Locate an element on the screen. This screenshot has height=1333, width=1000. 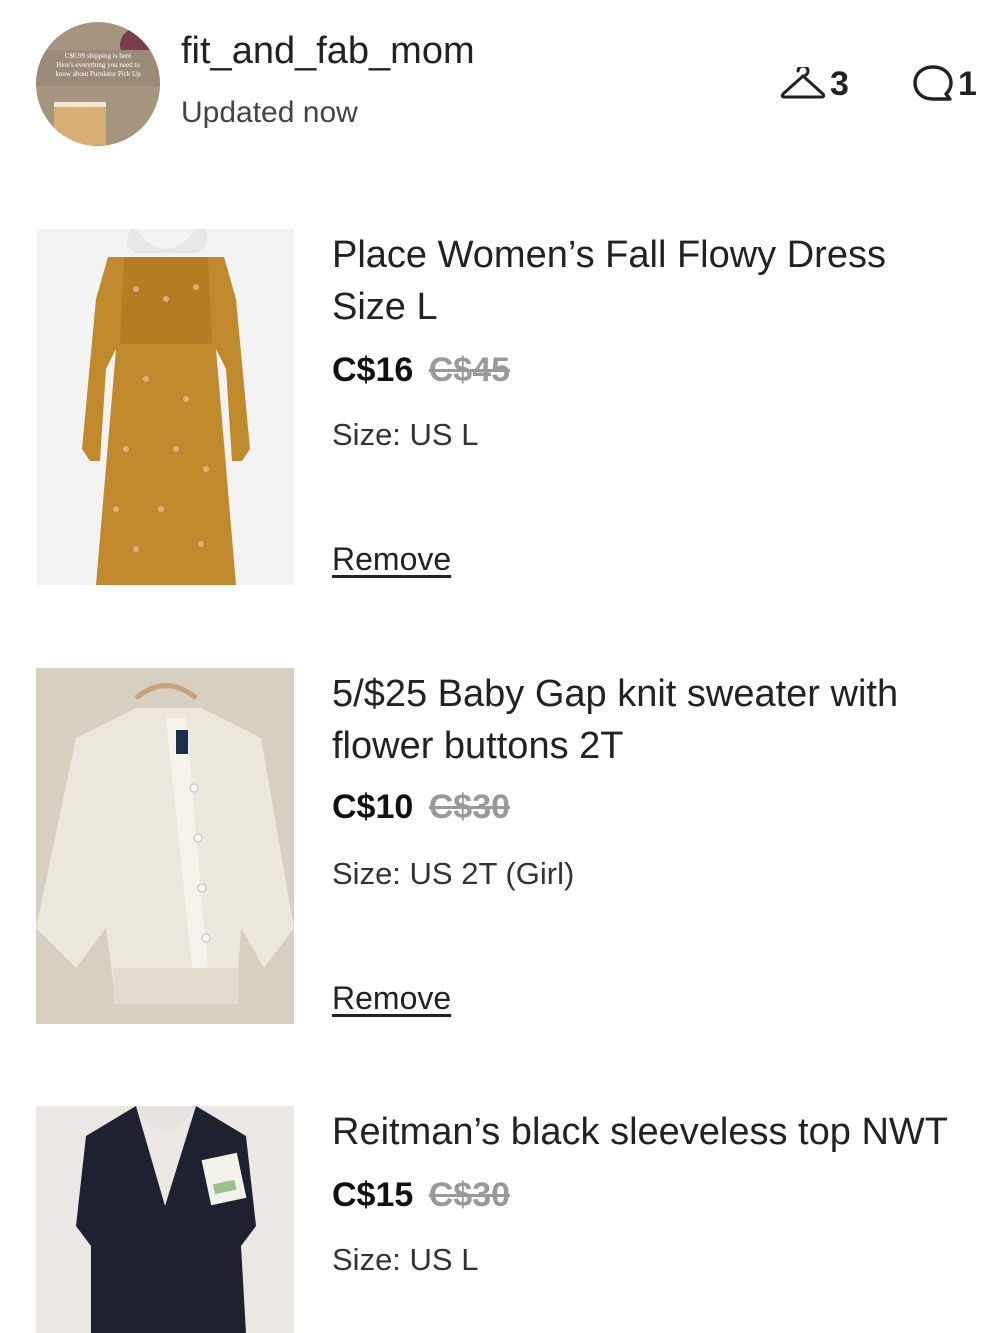
listing-title-line: 5/$25 Baby Gap knit sweater with is located at coordinates (615, 694).